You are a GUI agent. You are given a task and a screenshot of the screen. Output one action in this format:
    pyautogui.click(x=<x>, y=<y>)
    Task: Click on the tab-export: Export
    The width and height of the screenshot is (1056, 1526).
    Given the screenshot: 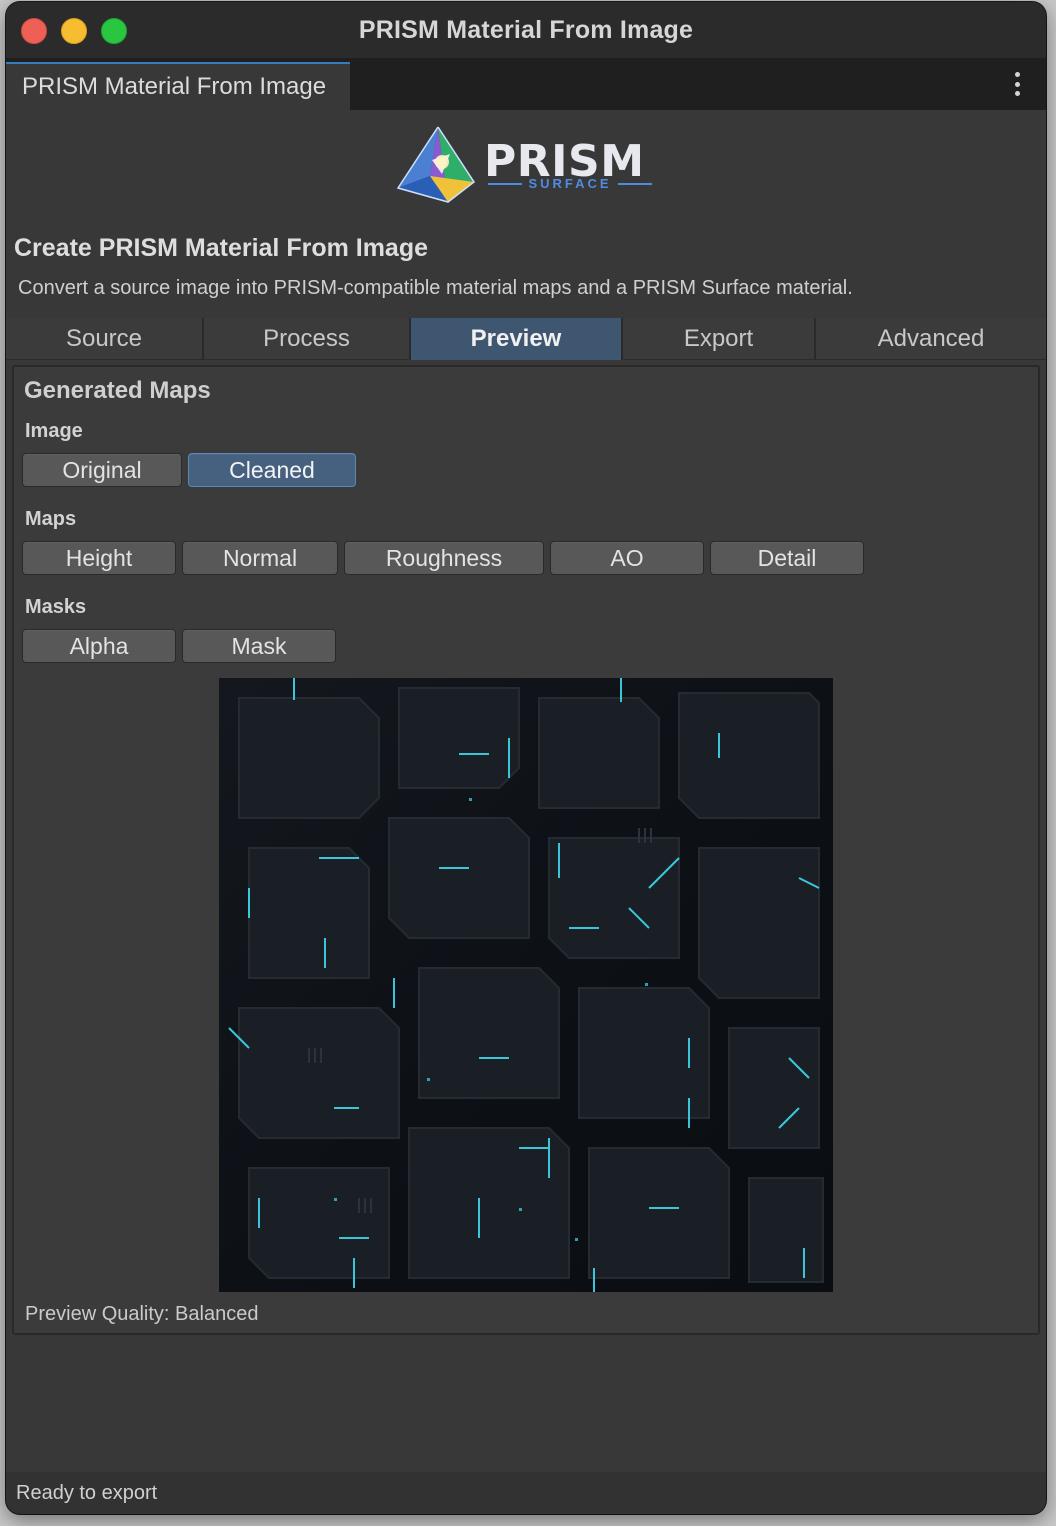 What is the action you would take?
    pyautogui.click(x=719, y=339)
    